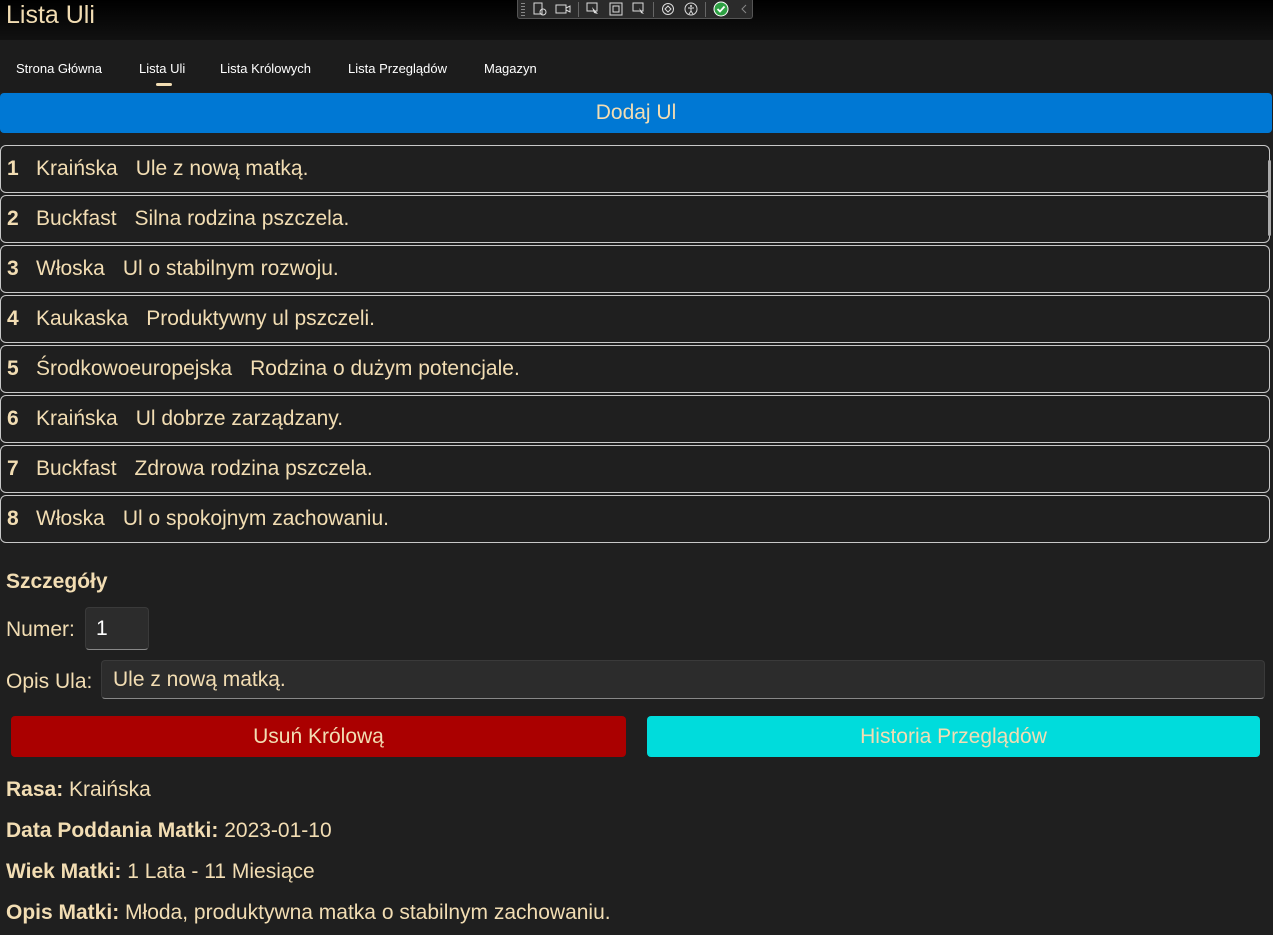 Image resolution: width=1273 pixels, height=935 pixels. Describe the element at coordinates (117, 628) in the screenshot. I see `numer-field` at that location.